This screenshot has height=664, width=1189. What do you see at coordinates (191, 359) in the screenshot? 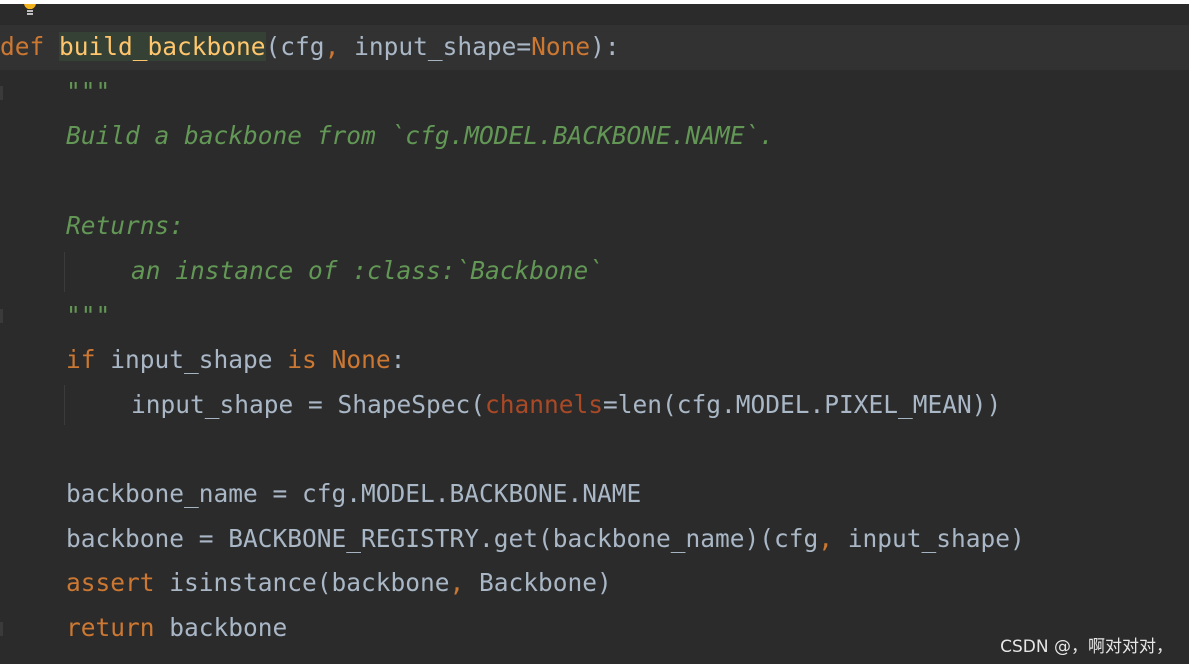
I see `if-condition: input_shape` at bounding box center [191, 359].